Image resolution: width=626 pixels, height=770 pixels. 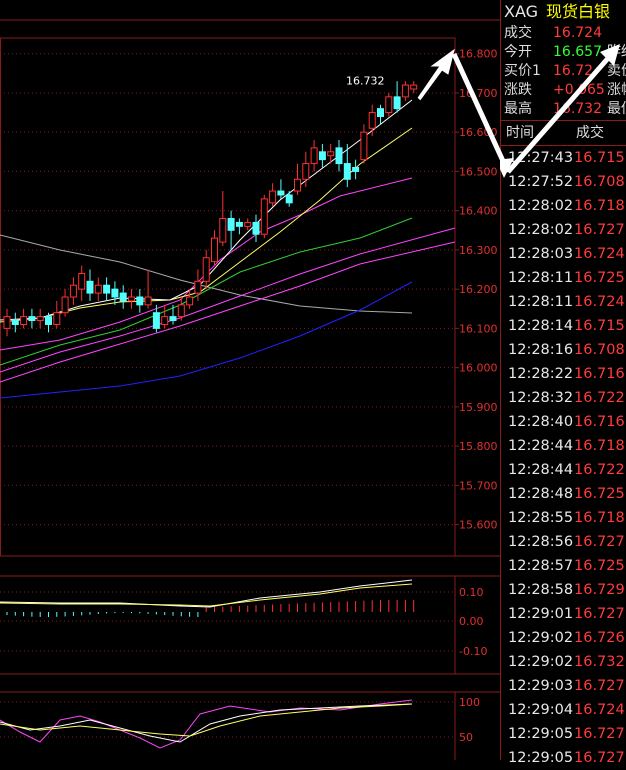 I want to click on tick-price: 16.724, so click(x=599, y=254).